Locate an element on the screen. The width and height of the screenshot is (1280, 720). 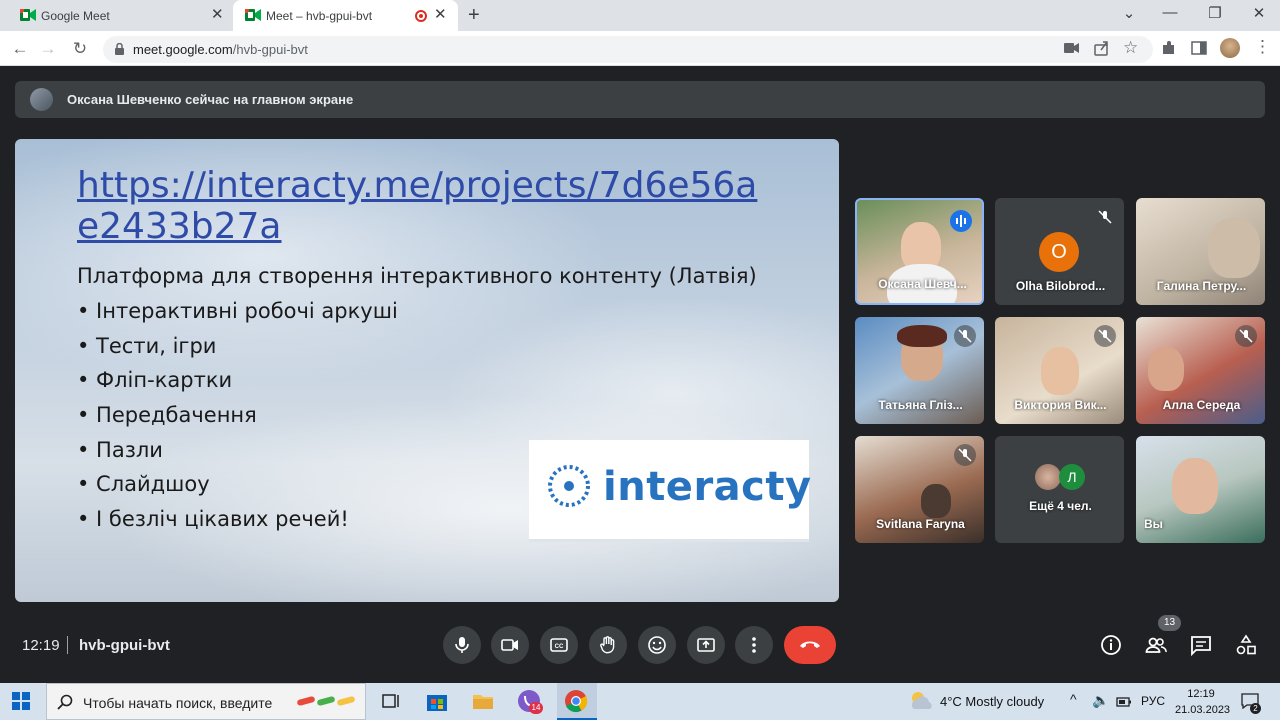
participant-avatar: Л is located at coordinates (1072, 477).